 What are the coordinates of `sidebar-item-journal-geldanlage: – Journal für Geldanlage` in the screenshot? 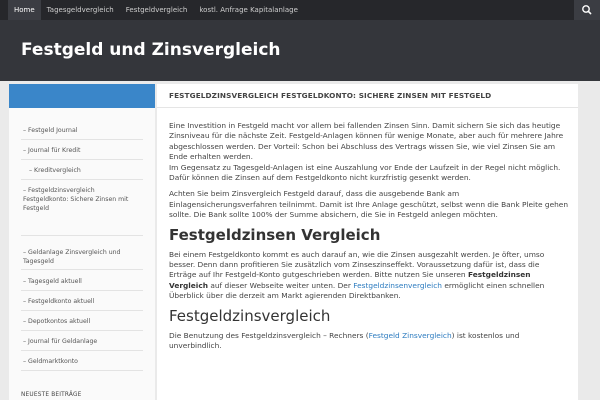 It's located at (60, 341).